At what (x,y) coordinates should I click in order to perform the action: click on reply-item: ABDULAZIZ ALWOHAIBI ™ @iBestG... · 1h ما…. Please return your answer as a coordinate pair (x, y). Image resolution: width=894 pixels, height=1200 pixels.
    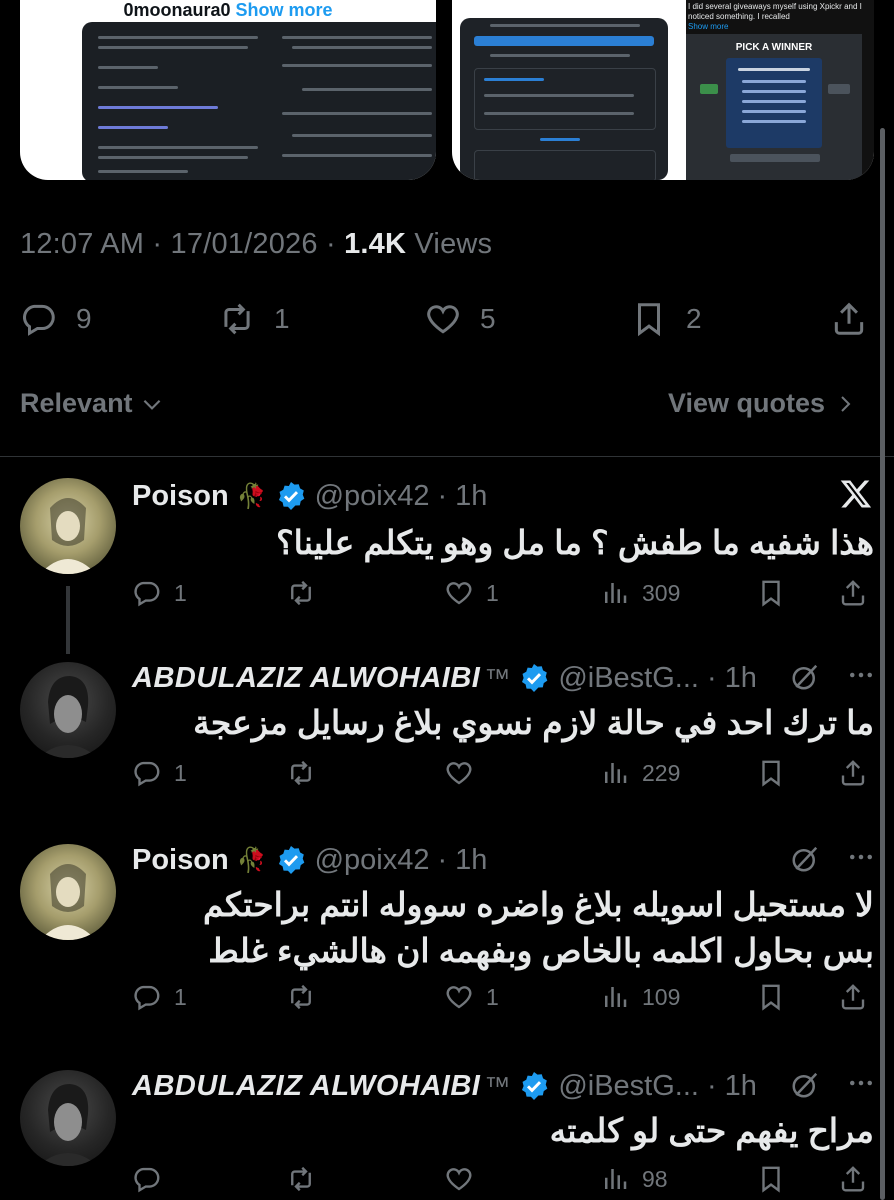
    Looking at the image, I should click on (447, 730).